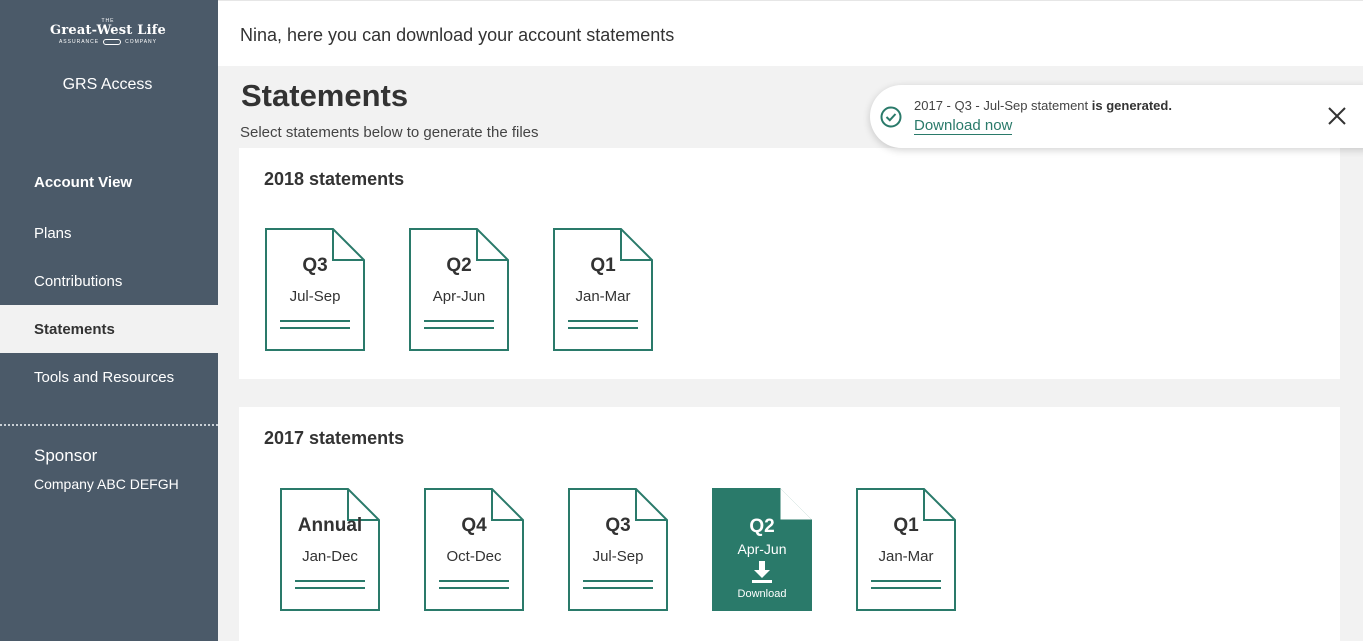 This screenshot has height=641, width=1363. I want to click on download-arrow-icon, so click(762, 572).